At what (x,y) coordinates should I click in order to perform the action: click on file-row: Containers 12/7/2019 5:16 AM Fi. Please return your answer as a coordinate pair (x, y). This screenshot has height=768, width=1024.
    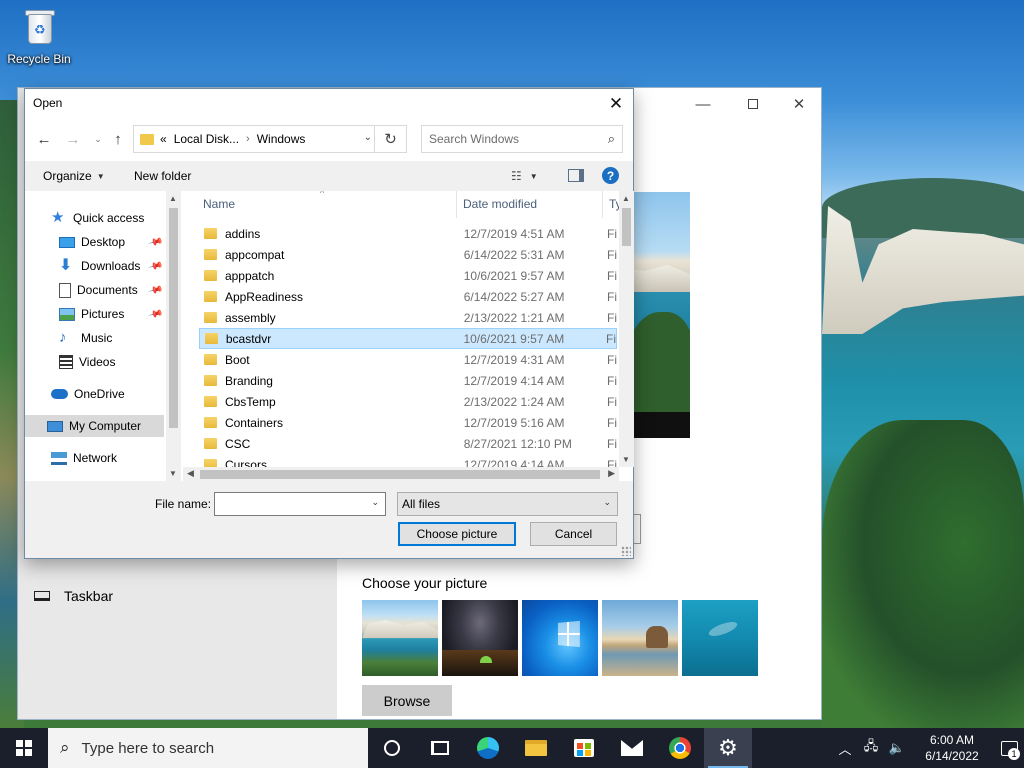
    Looking at the image, I should click on (408, 422).